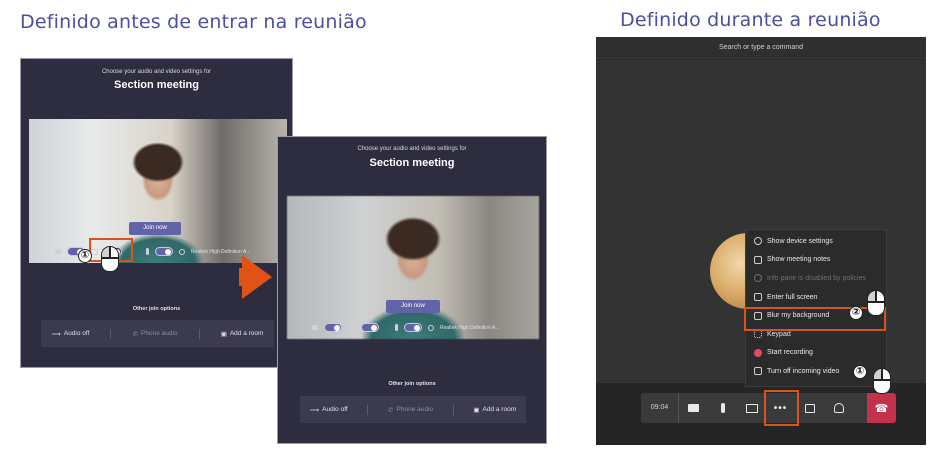 This screenshot has height=465, width=946. I want to click on share-screen-button, so click(751, 408).